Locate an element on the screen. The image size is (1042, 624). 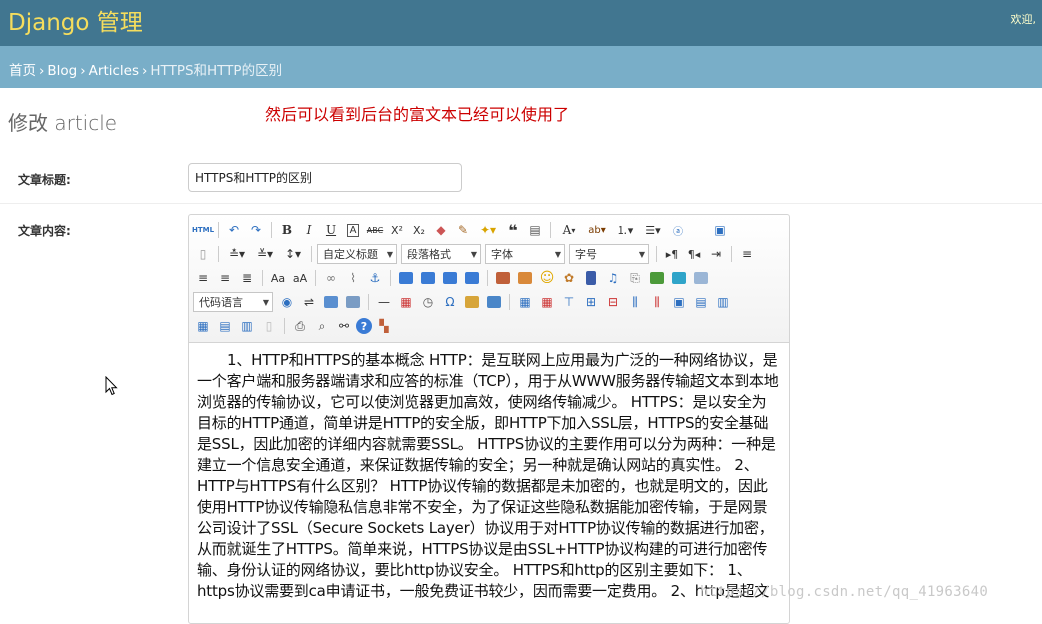
superscript-icon: X² is located at coordinates (397, 230).